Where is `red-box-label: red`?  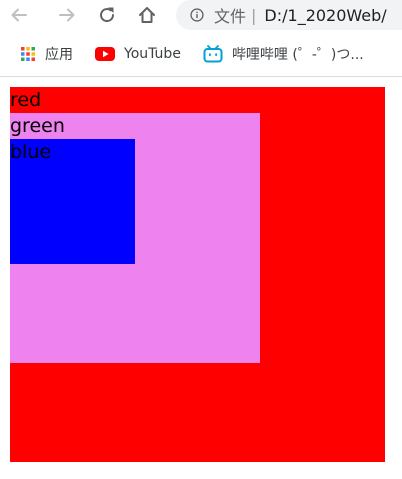
red-box-label: red is located at coordinates (26, 100).